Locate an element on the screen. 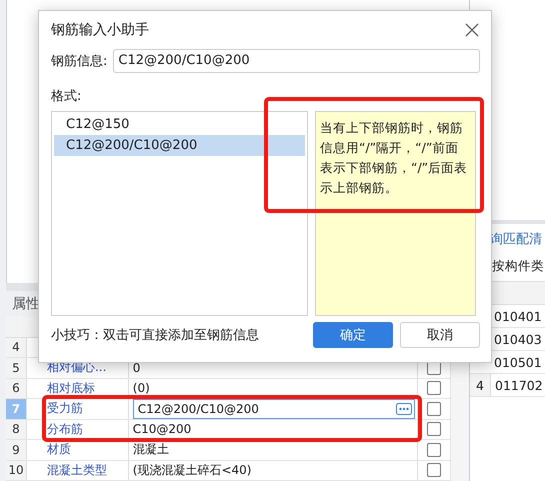  property-name: 分布筋 is located at coordinates (64, 429).